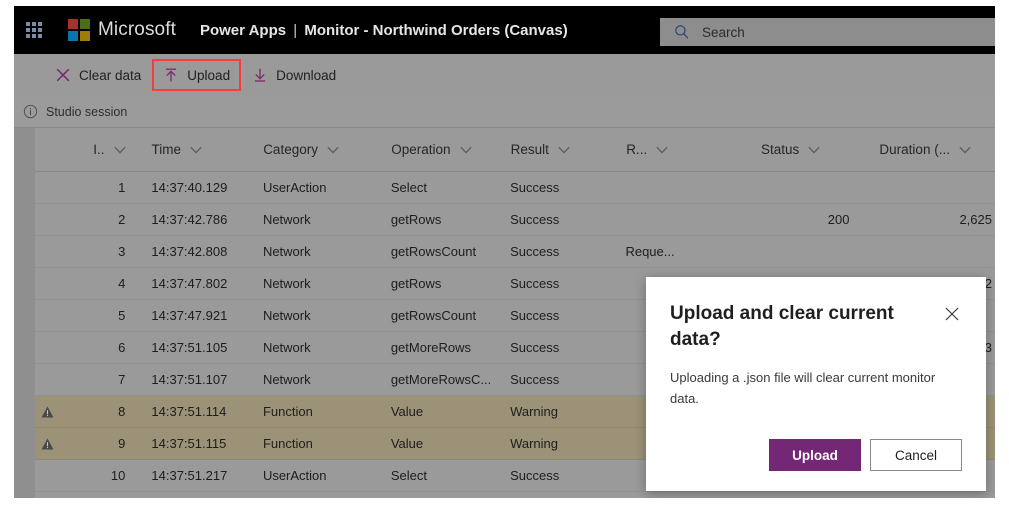 This screenshot has height=515, width=1009. Describe the element at coordinates (408, 475) in the screenshot. I see `table-cell-operation: Select` at that location.